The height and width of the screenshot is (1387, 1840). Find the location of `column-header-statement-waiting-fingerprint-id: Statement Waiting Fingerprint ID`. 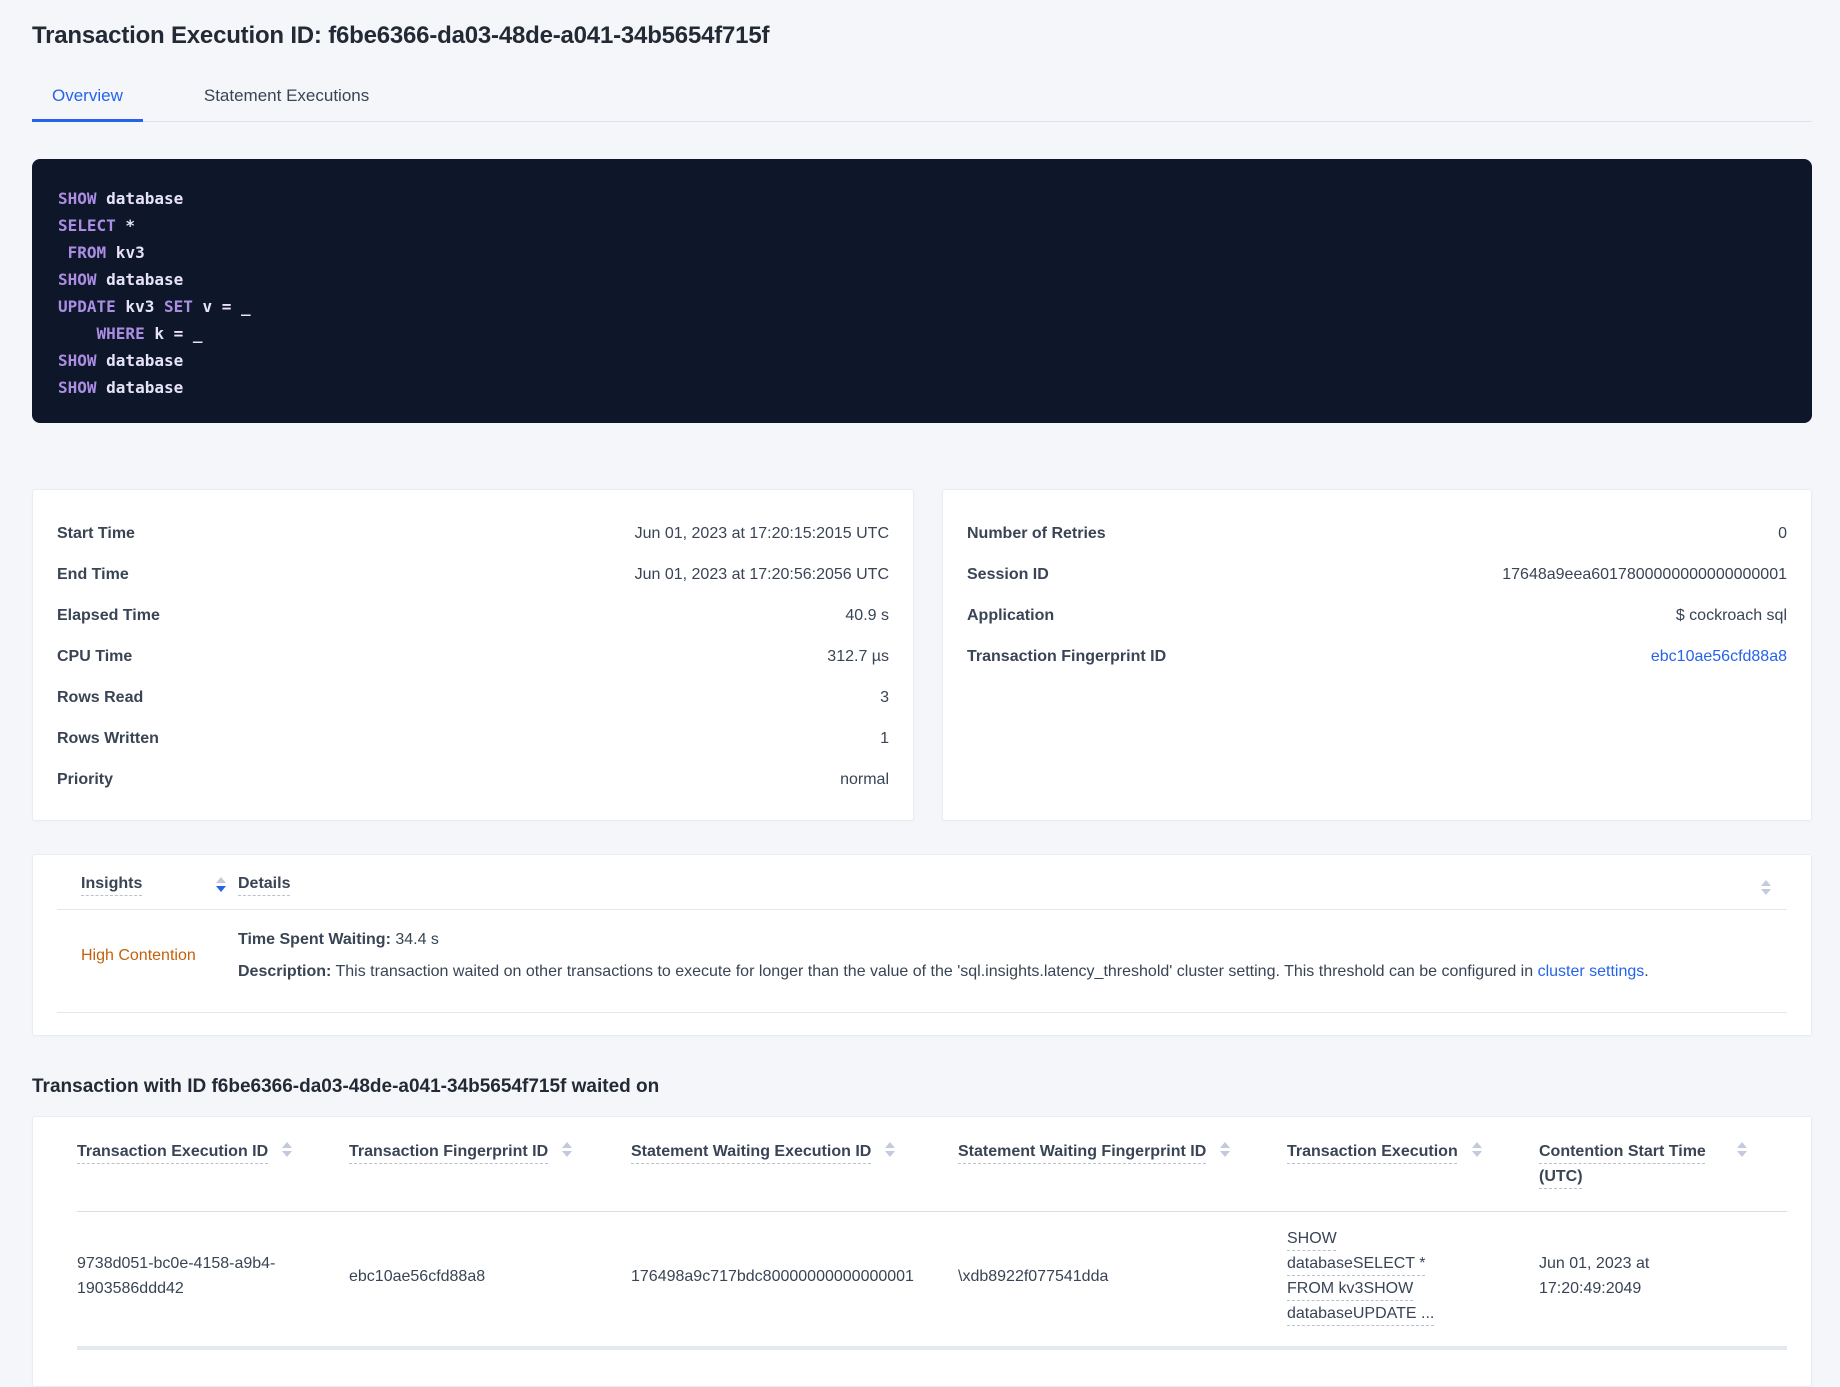

column-header-statement-waiting-fingerprint-id: Statement Waiting Fingerprint ID is located at coordinates (1122, 1164).